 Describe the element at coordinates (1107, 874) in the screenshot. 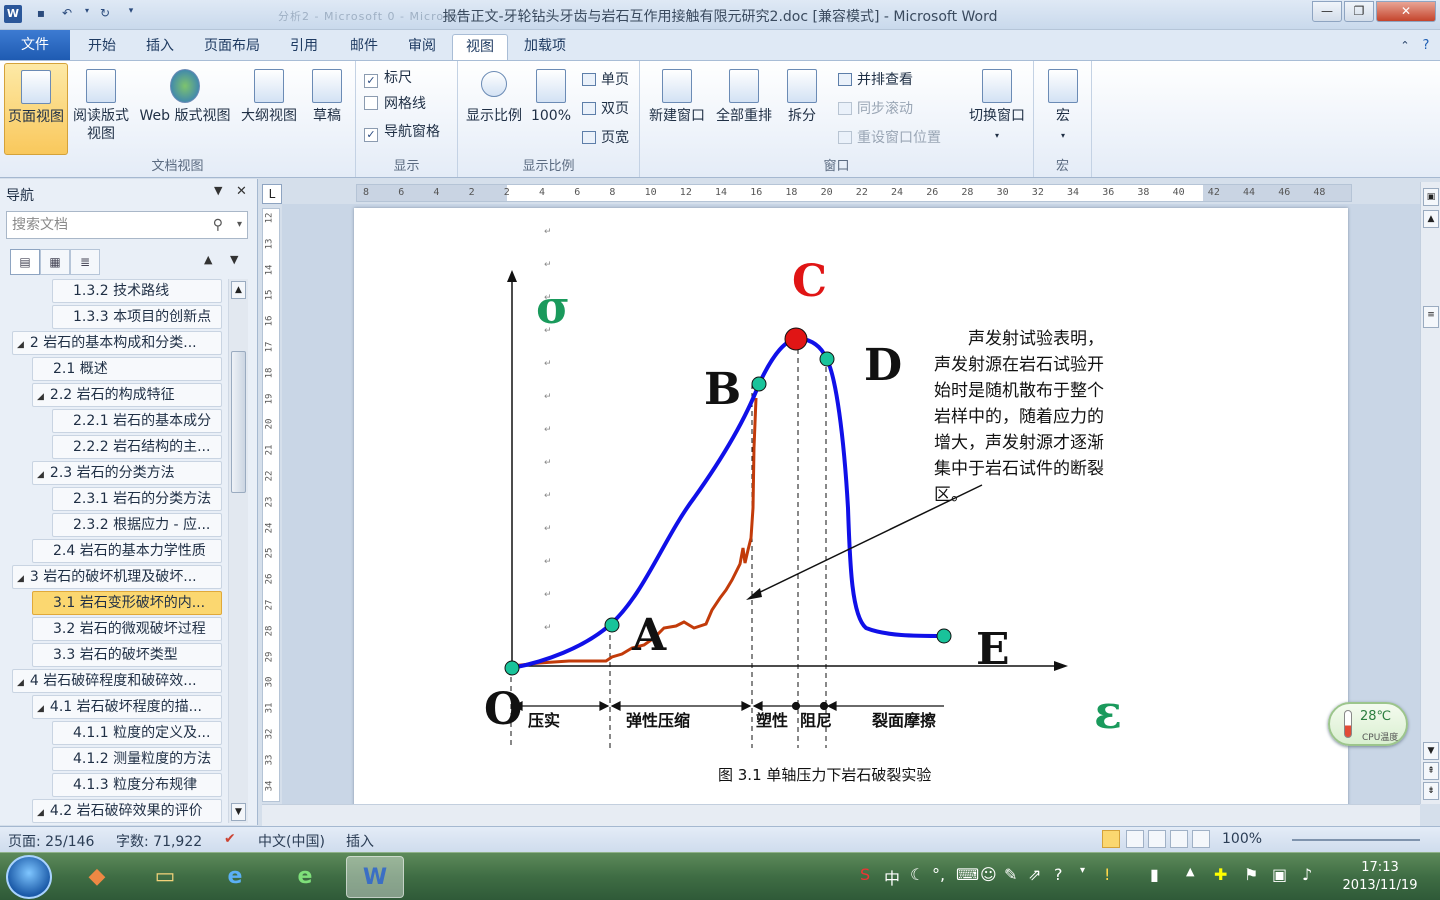

I see `warning-icon: !` at that location.